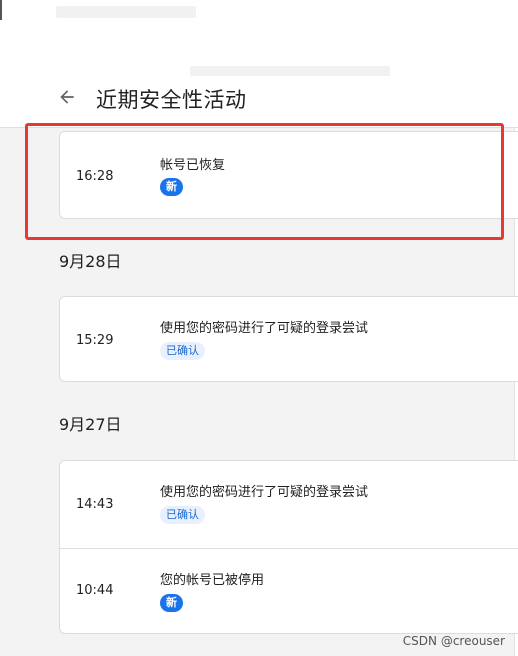 The image size is (518, 656). I want to click on event-time: 10:44, so click(95, 590).